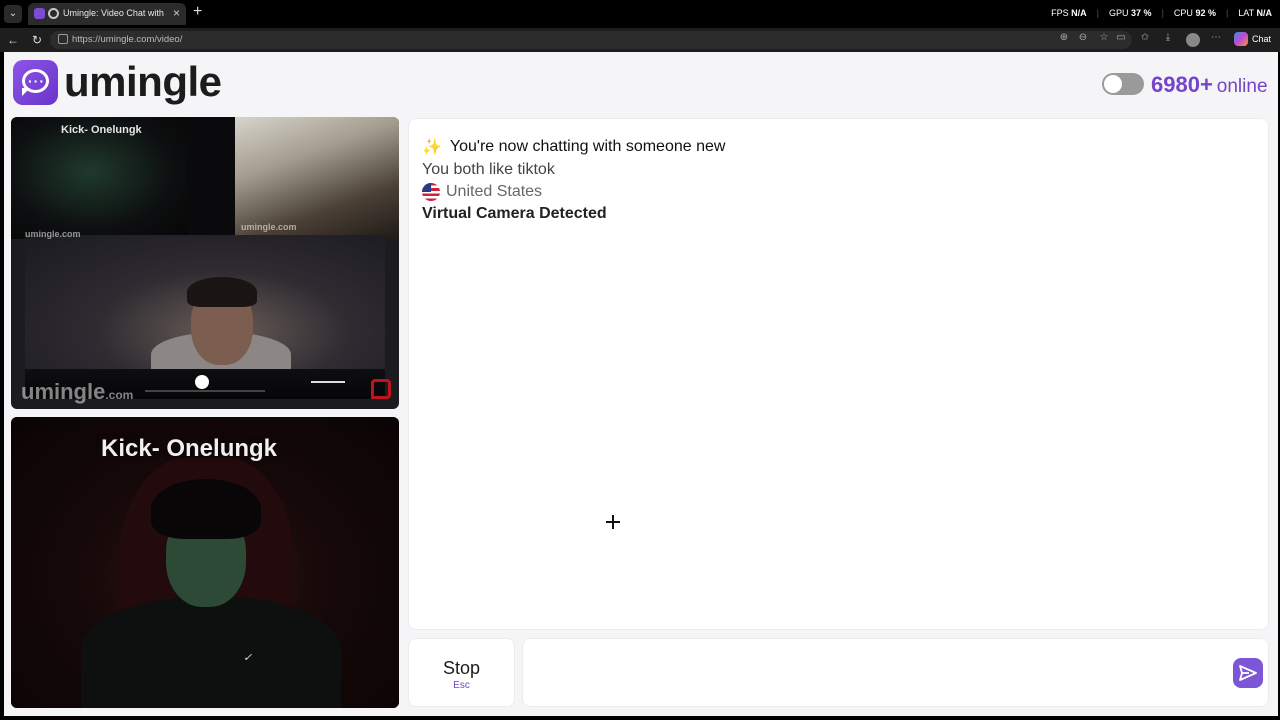 The height and width of the screenshot is (720, 1280). Describe the element at coordinates (1262, 39) in the screenshot. I see `copilot-chat-label: Chat` at that location.